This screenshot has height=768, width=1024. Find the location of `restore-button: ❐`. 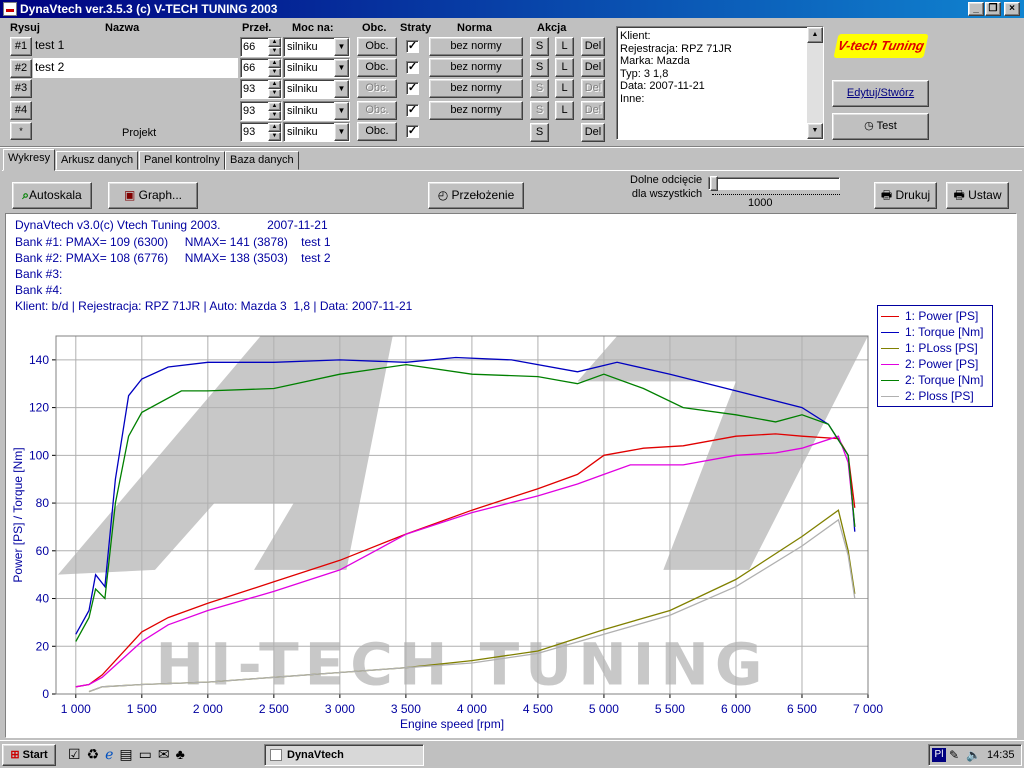

restore-button: ❐ is located at coordinates (993, 9).